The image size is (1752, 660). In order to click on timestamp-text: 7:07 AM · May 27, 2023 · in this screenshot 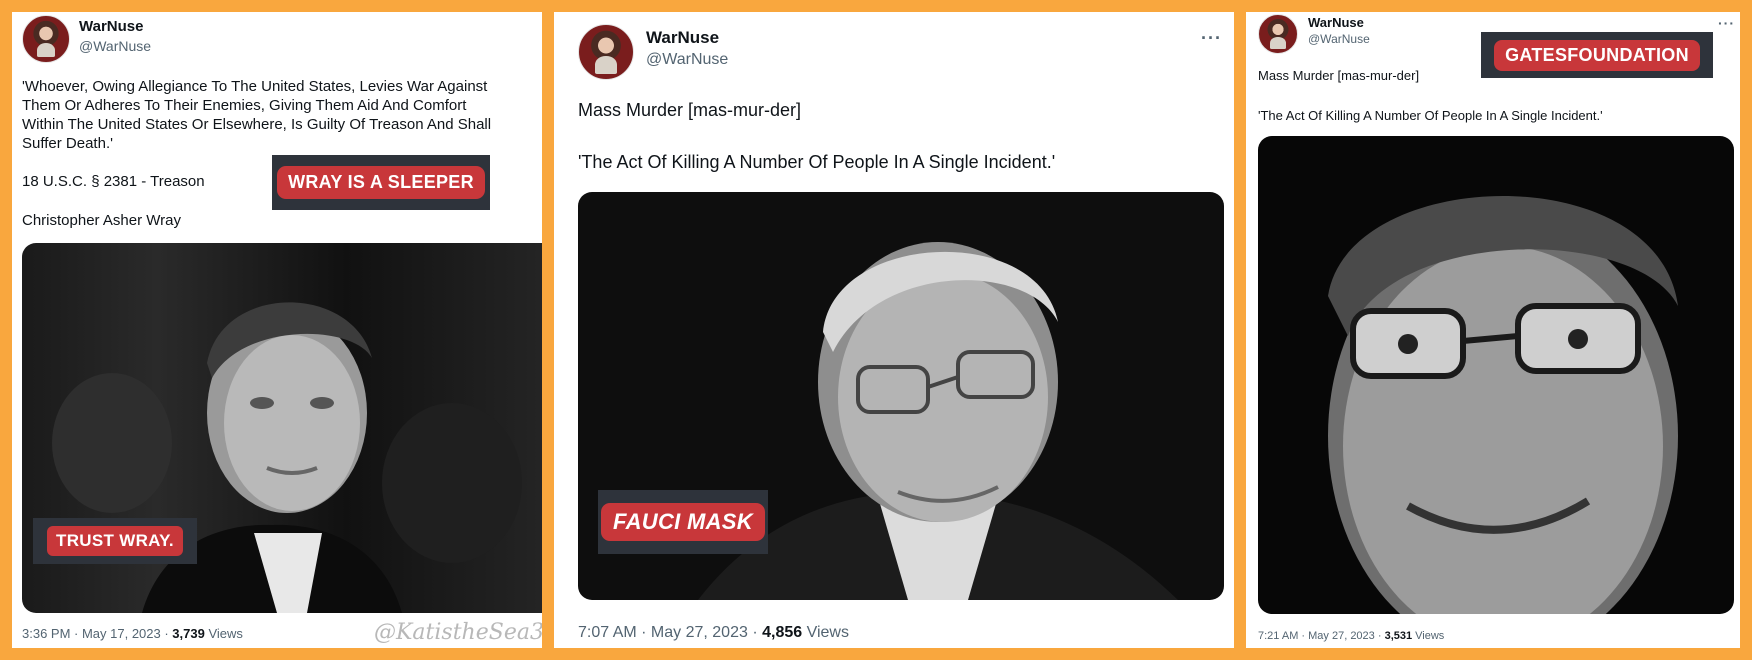, I will do `click(670, 632)`.